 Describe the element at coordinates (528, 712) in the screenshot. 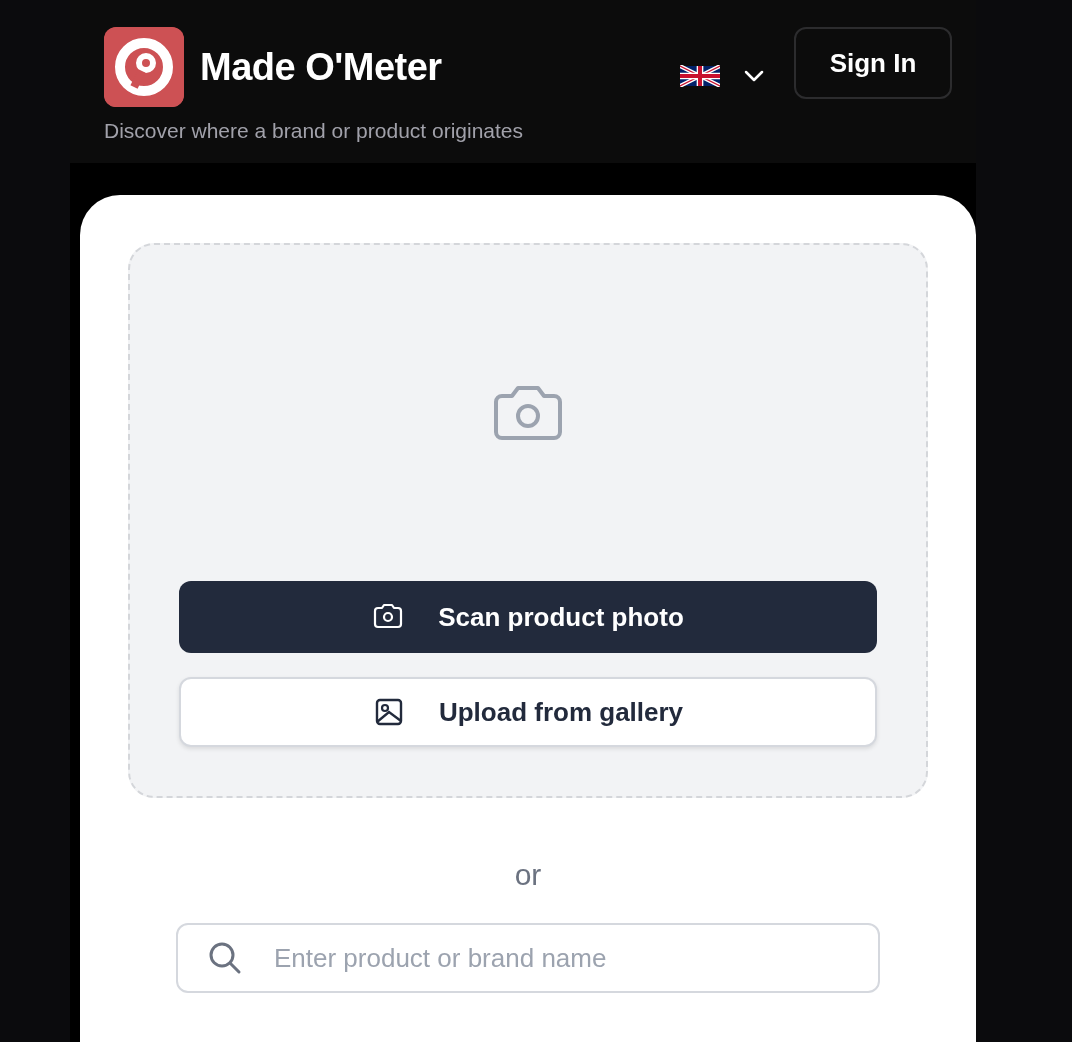

I see `upload-button: Upload from gallery` at that location.